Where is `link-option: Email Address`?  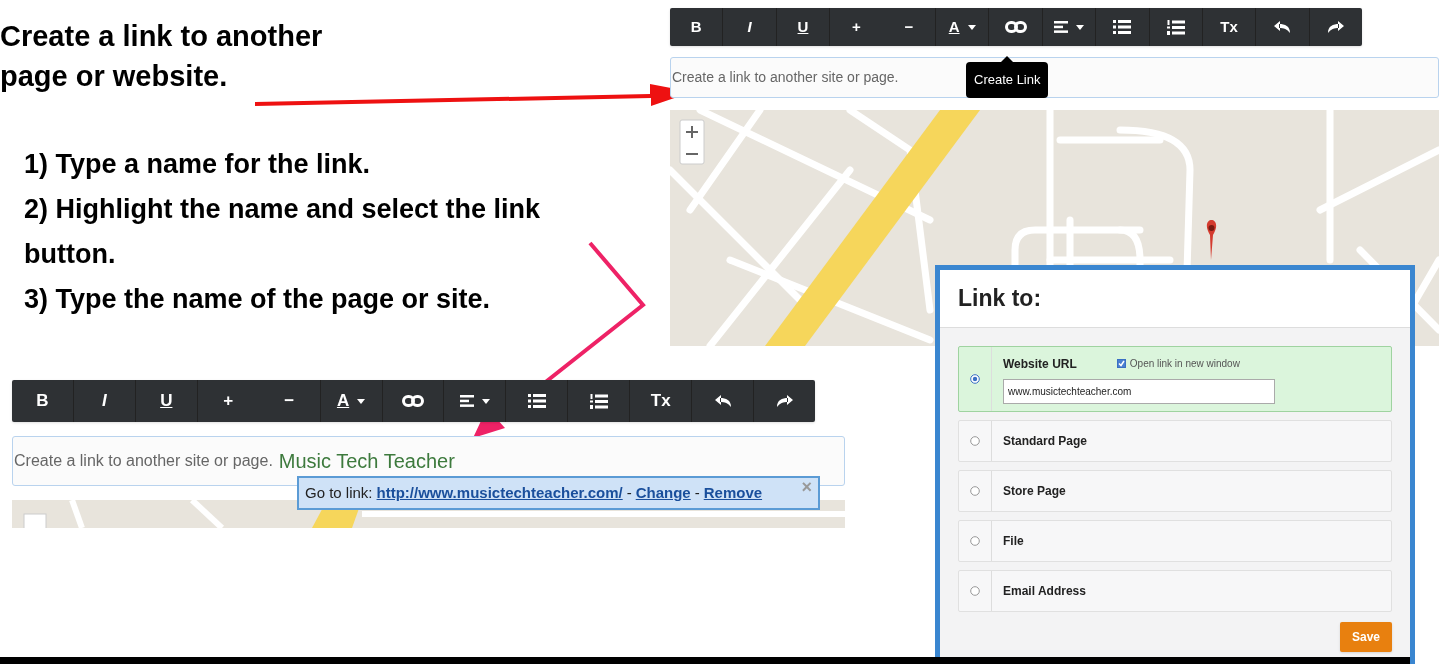 link-option: Email Address is located at coordinates (1175, 591).